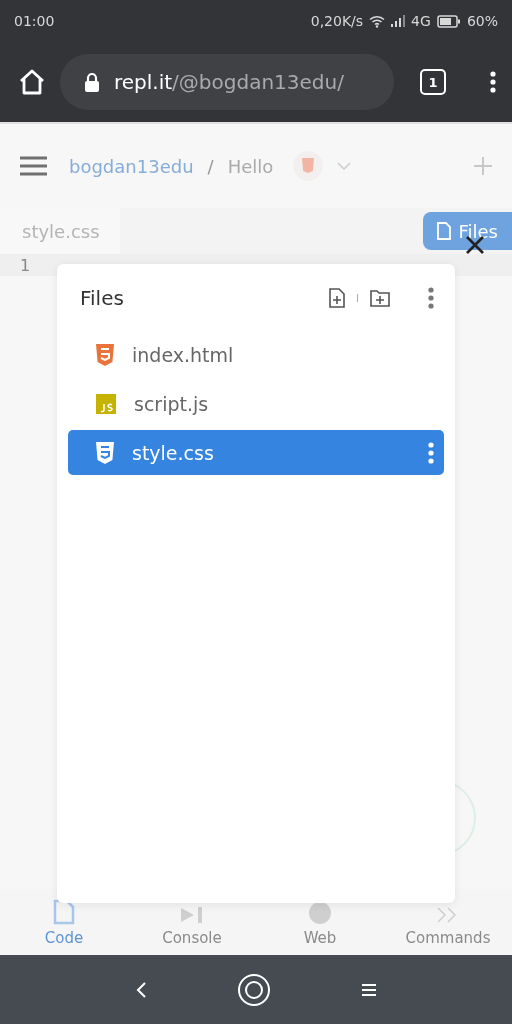 This screenshot has height=1024, width=512. What do you see at coordinates (256, 354) in the screenshot?
I see `file-item: index.html` at bounding box center [256, 354].